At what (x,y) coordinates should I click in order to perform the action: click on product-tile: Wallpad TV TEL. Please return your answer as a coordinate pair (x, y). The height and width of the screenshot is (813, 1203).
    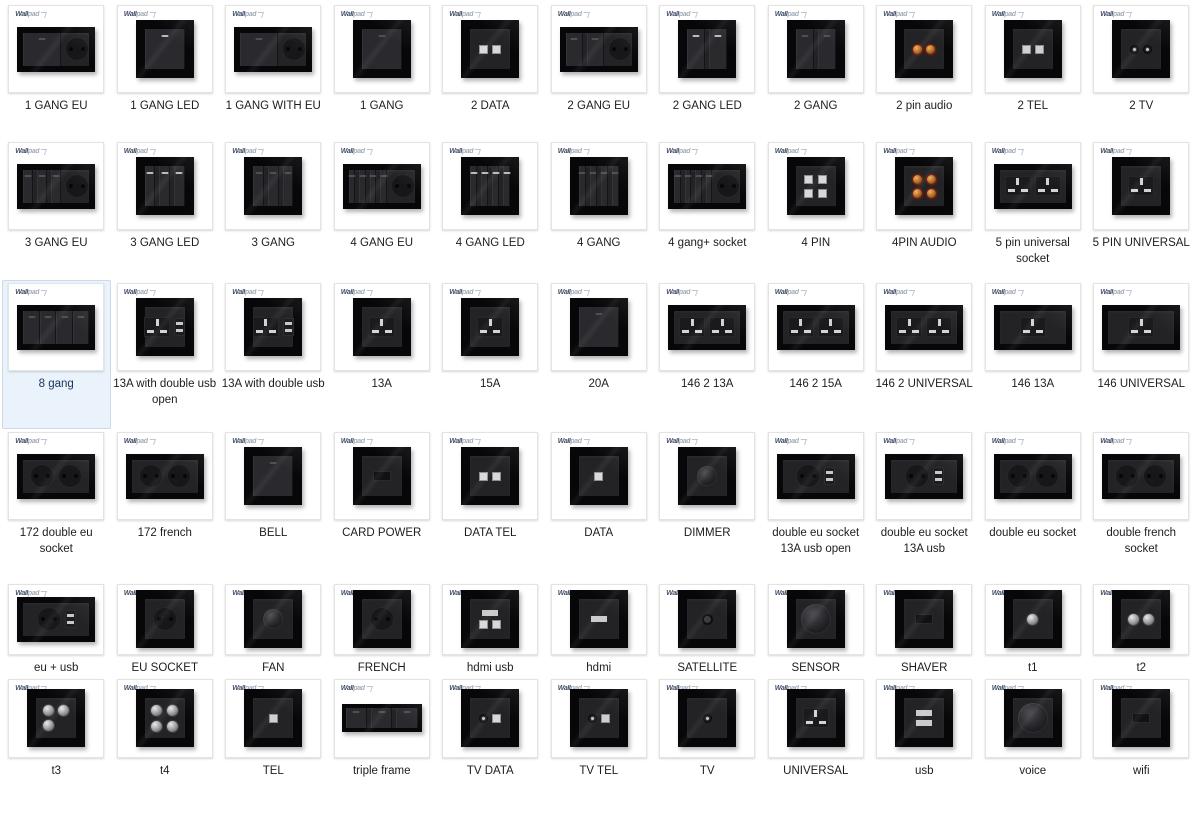
    Looking at the image, I should click on (599, 727).